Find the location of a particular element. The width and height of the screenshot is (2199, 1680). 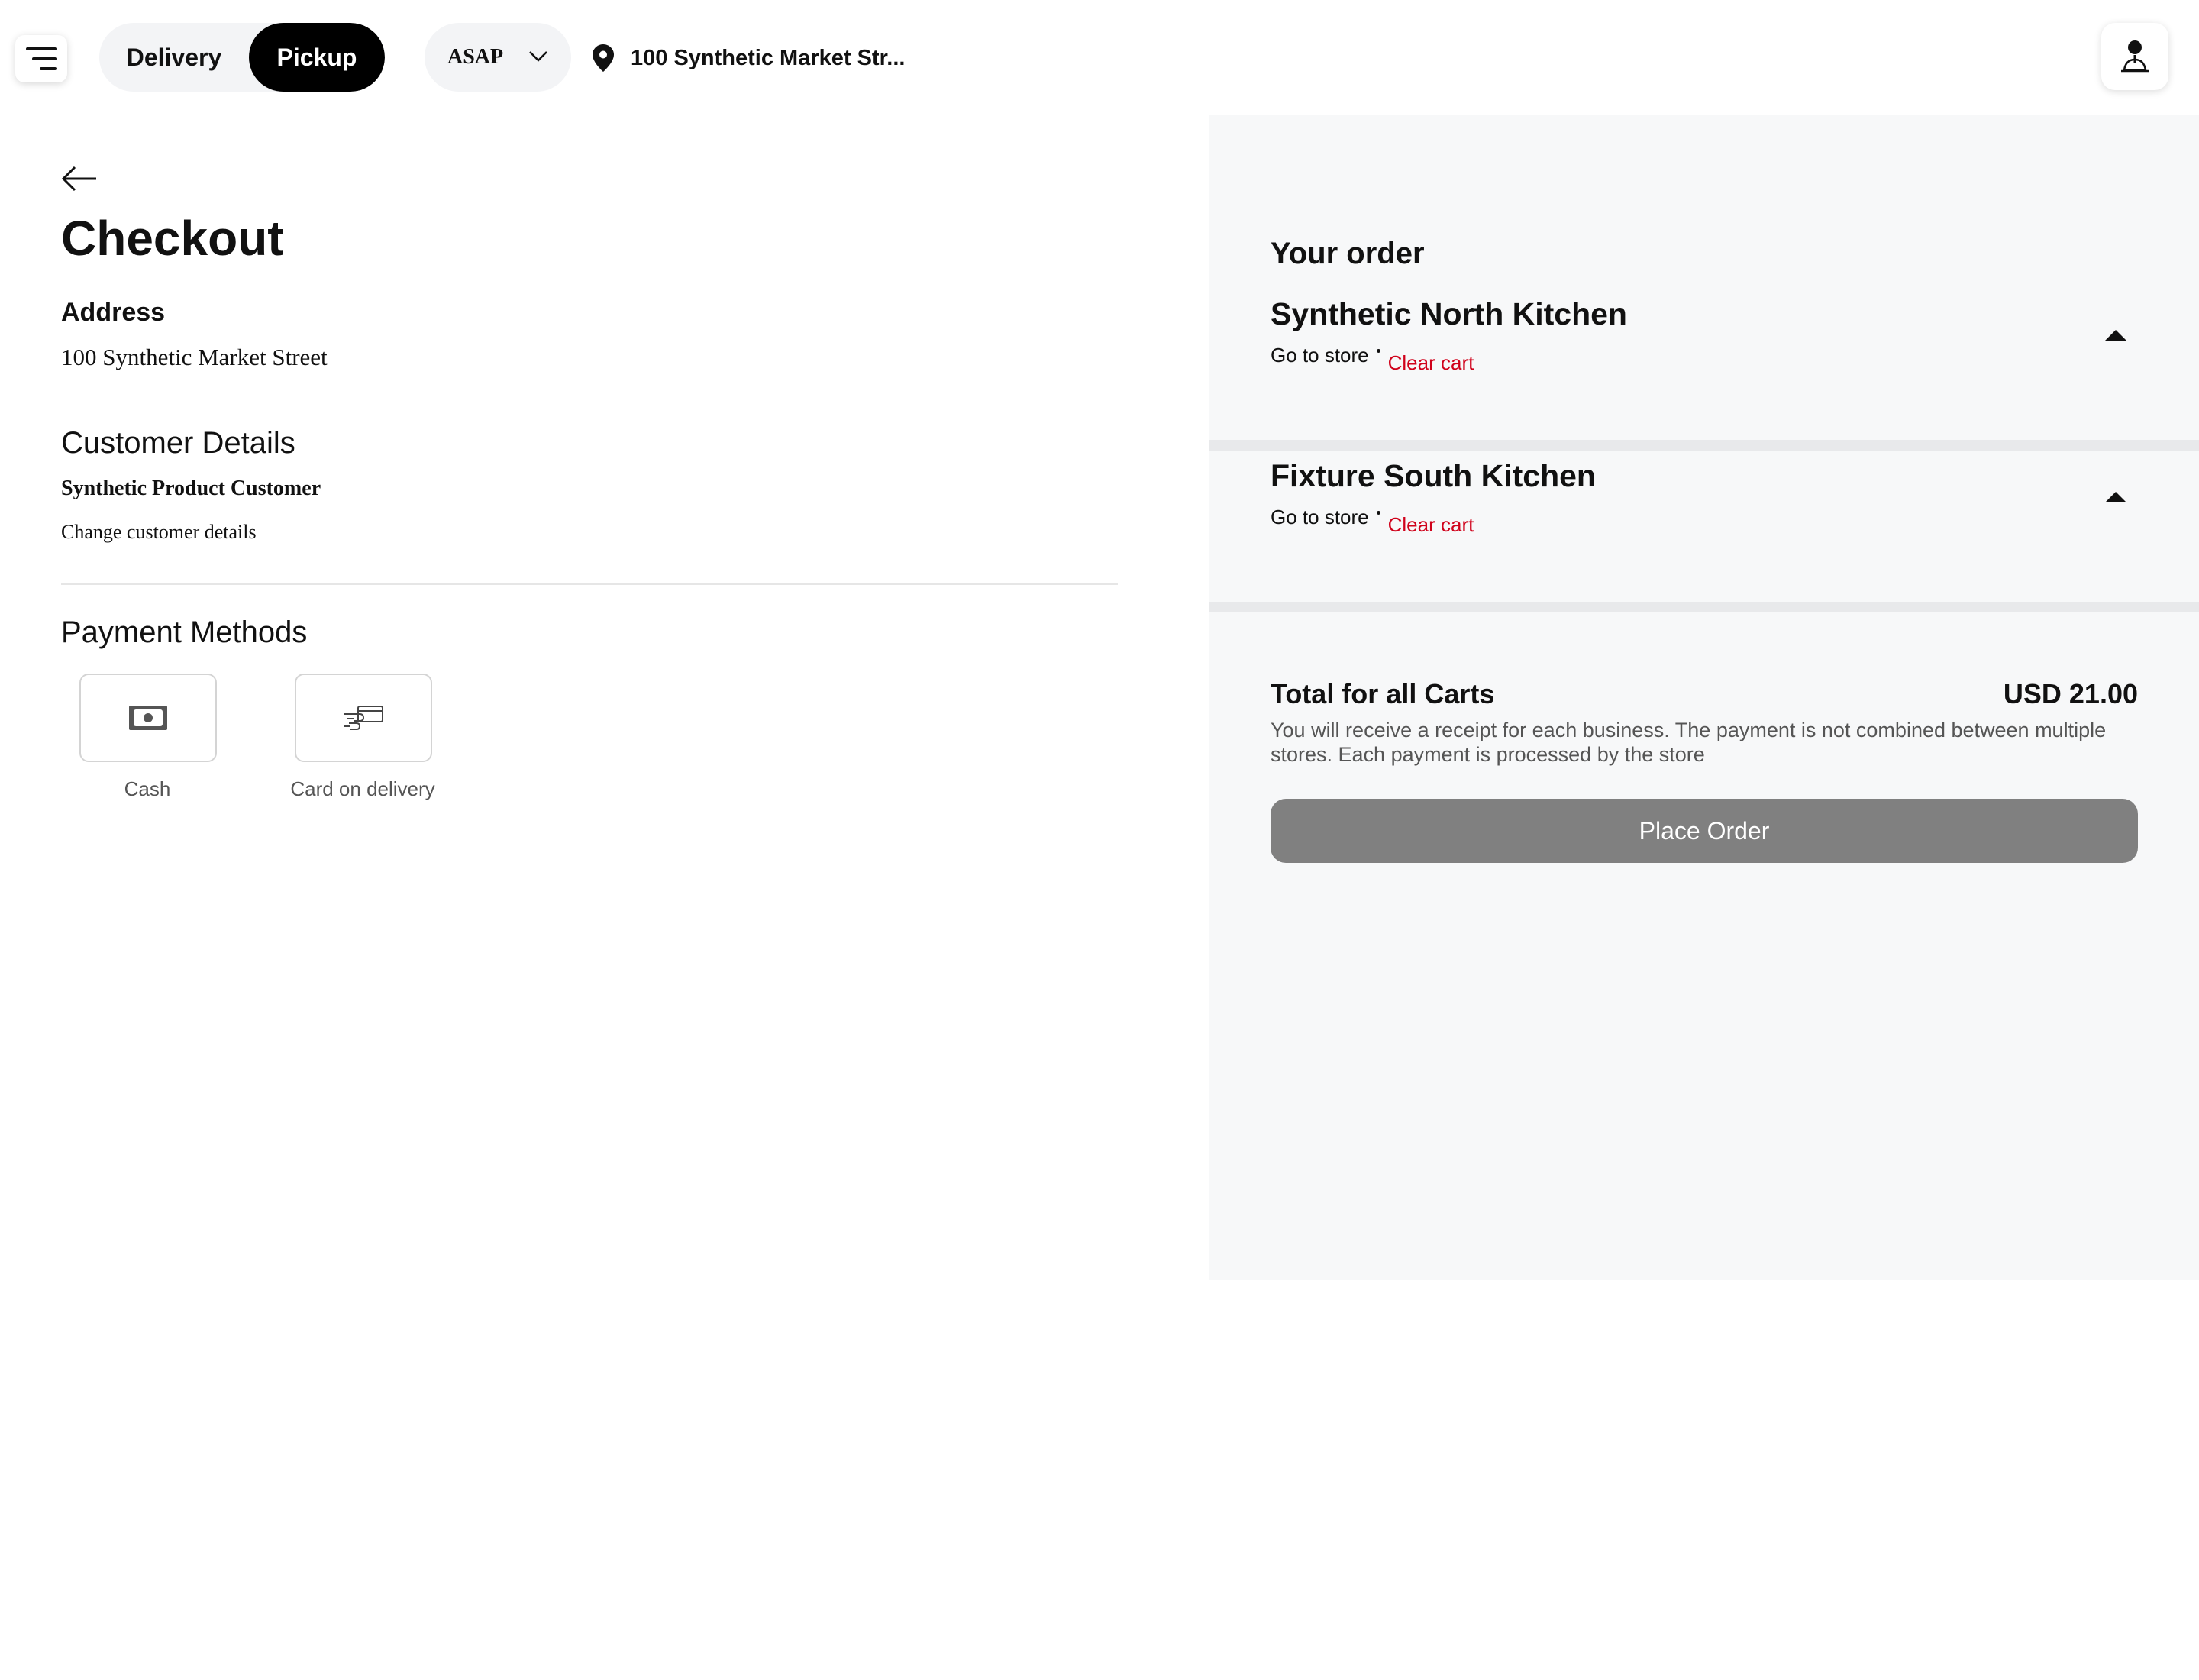

user-icon is located at coordinates (2135, 57).